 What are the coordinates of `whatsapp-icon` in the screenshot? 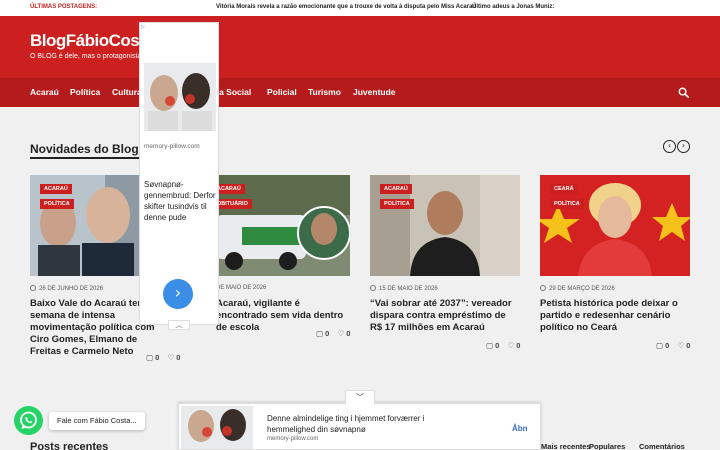 It's located at (28, 420).